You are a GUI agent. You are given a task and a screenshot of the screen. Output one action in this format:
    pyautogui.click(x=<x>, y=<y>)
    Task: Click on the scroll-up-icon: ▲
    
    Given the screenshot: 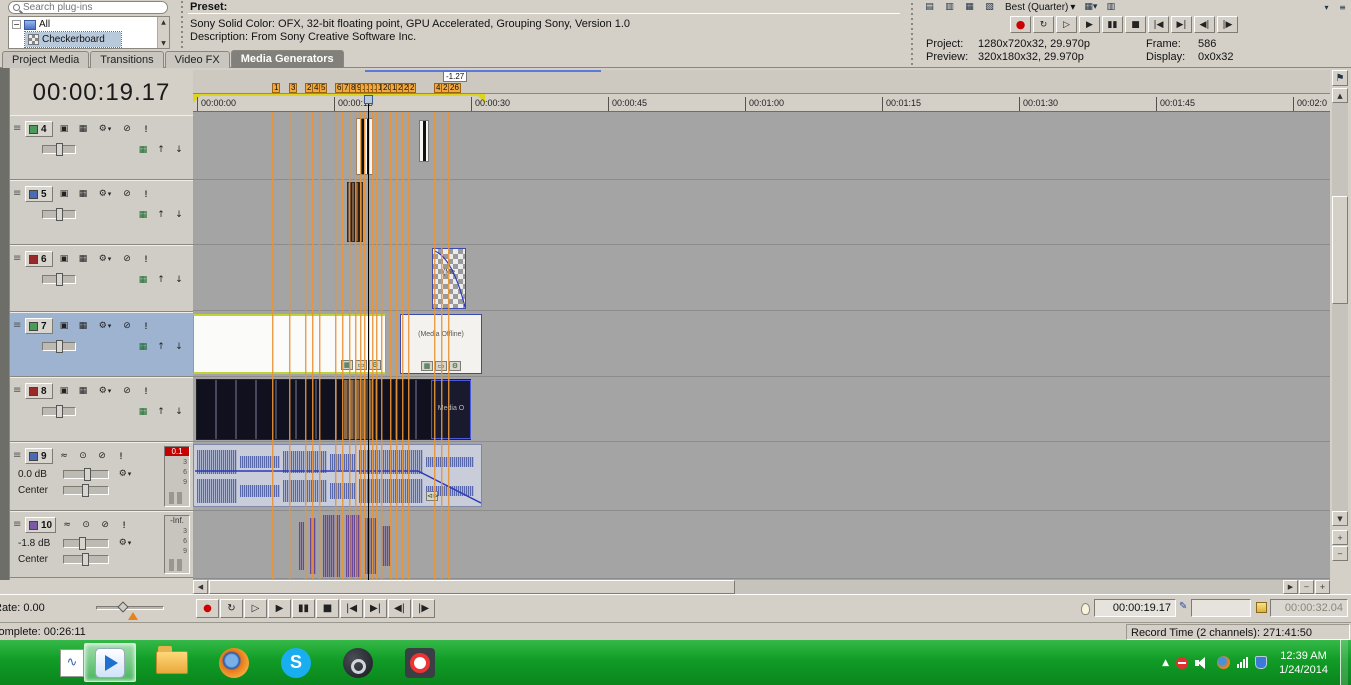 What is the action you would take?
    pyautogui.click(x=163, y=22)
    